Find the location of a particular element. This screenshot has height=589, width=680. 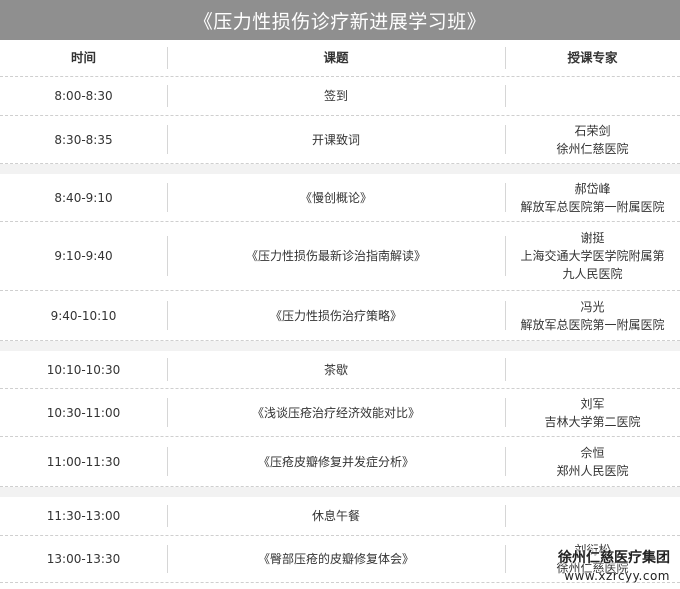

table-row: 9:40-10:10 《压力性损伤治疗策略》 冯光解放军总医院第一附属医院 is located at coordinates (340, 315).